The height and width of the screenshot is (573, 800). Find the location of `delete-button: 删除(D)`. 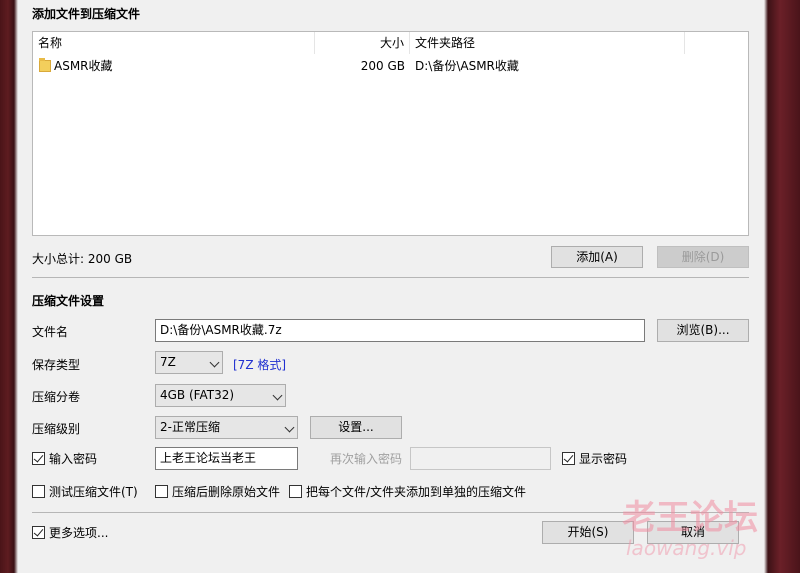

delete-button: 删除(D) is located at coordinates (703, 257).